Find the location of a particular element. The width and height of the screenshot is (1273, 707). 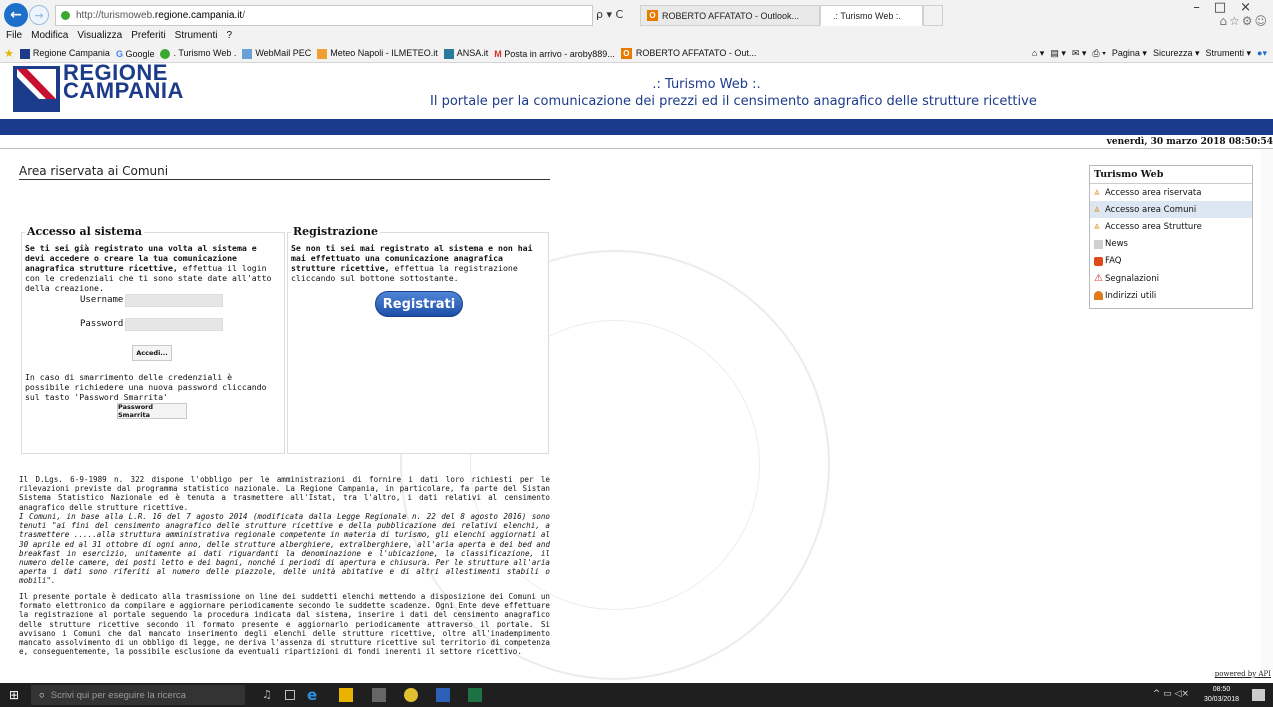

menu-strumenti: Strumenti is located at coordinates (196, 35).